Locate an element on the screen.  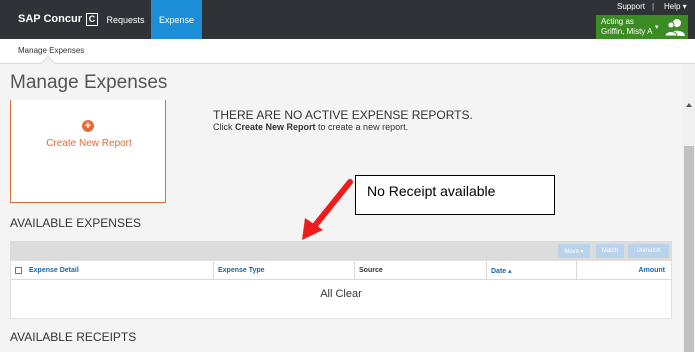
support-link: Support is located at coordinates (631, 6).